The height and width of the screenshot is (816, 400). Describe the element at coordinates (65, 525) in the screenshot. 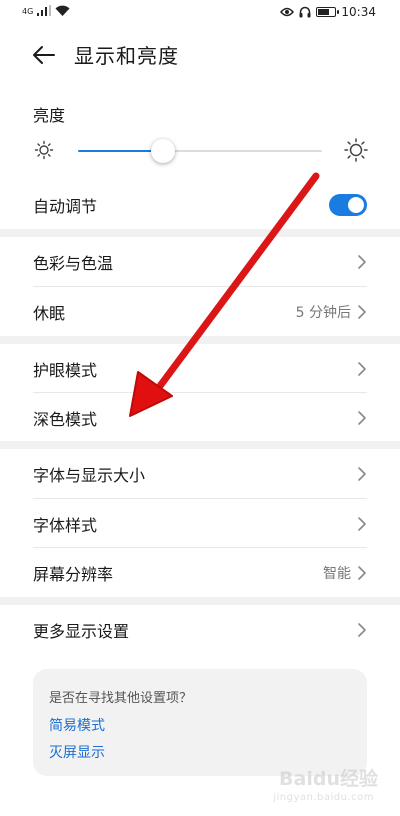

I see `font-style-label: 字体样式` at that location.